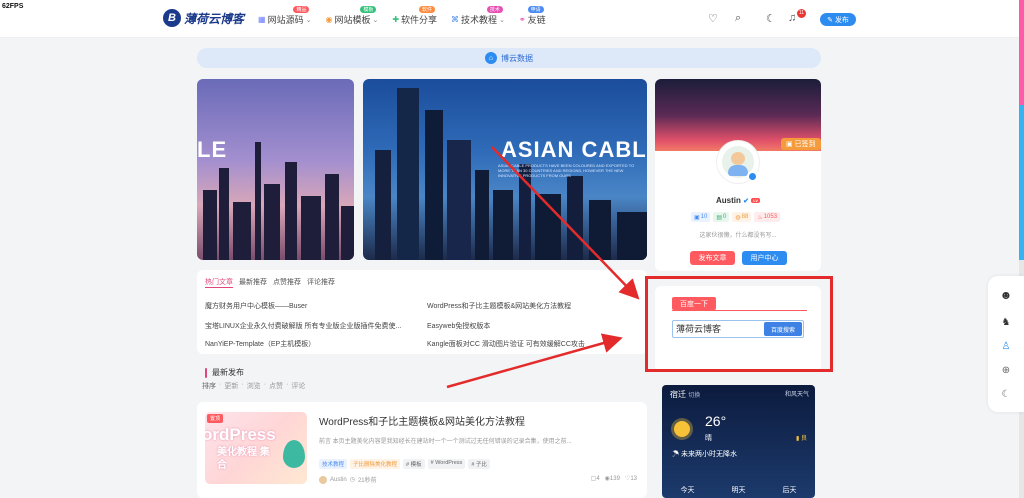 Image resolution: width=1024 pixels, height=498 pixels. I want to click on announcement-text: 博云数据, so click(517, 58).